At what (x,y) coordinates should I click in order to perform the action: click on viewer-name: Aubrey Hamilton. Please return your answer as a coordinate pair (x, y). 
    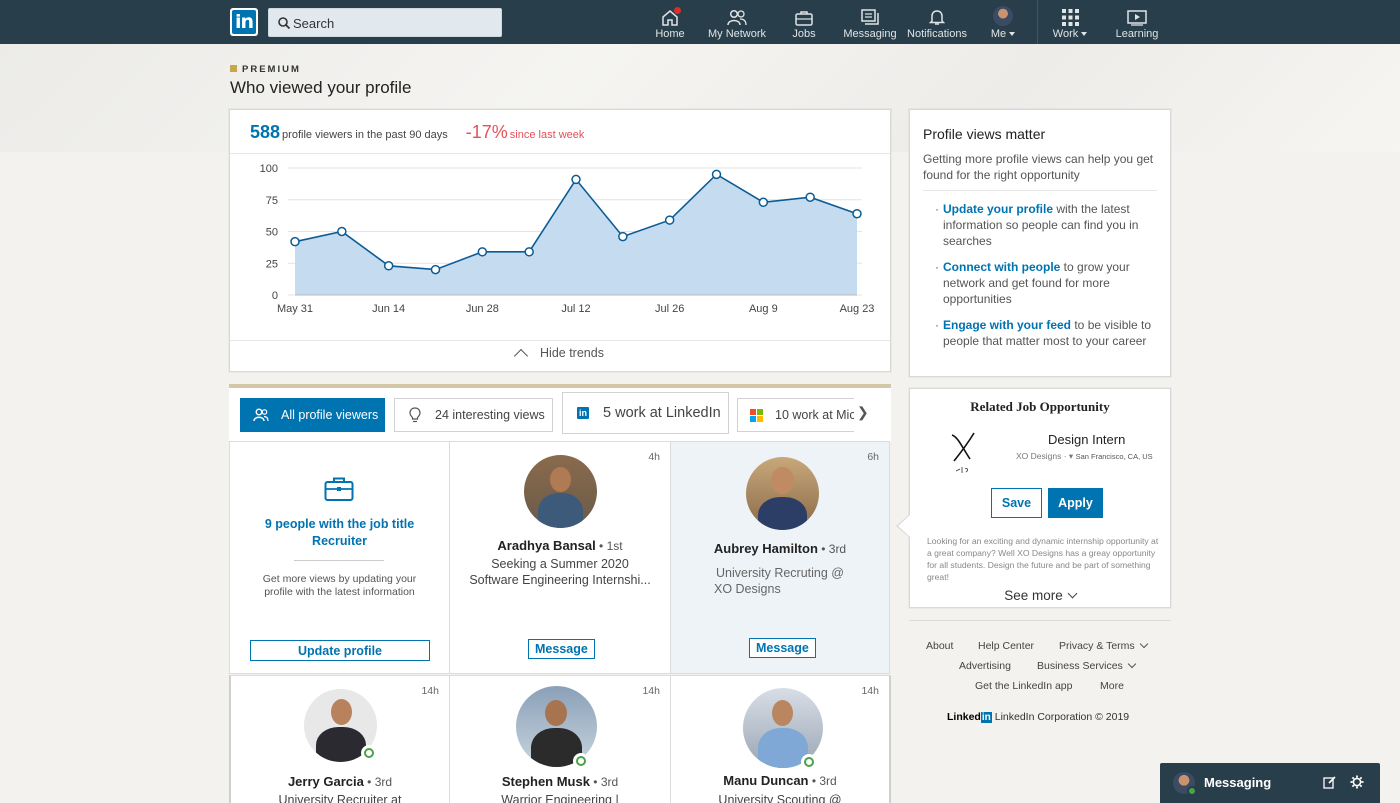
    Looking at the image, I should click on (766, 548).